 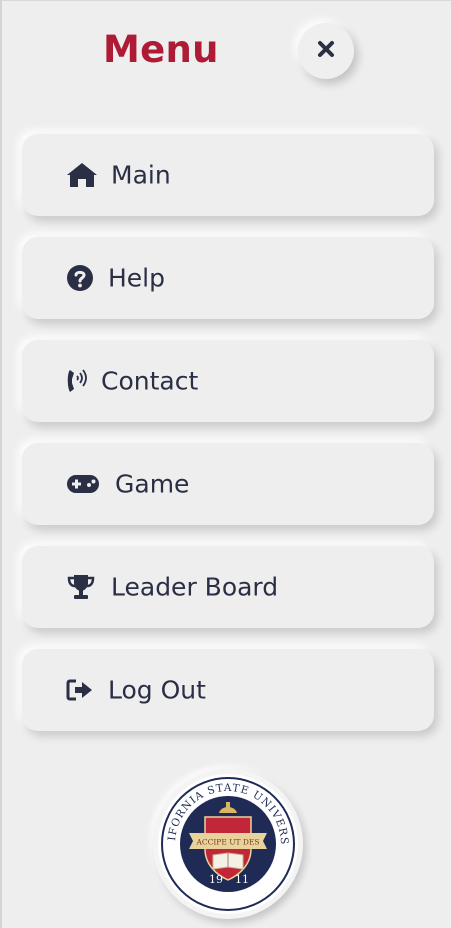 I want to click on close-icon, so click(x=326, y=51).